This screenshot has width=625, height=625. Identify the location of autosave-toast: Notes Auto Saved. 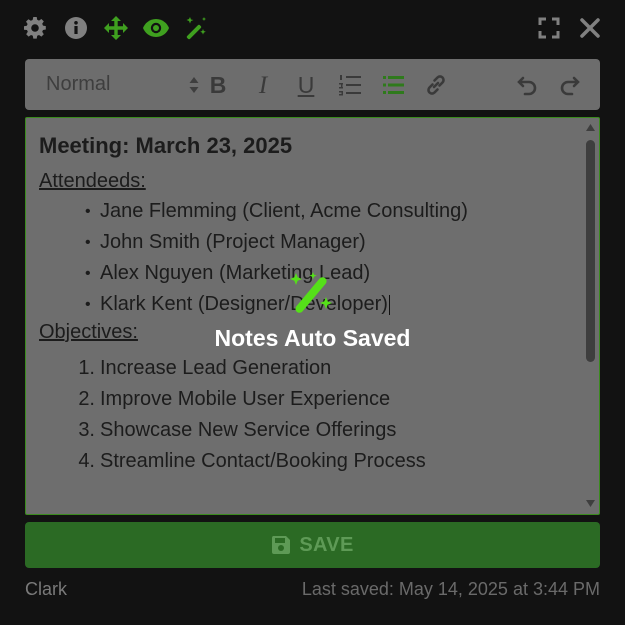
(312, 312).